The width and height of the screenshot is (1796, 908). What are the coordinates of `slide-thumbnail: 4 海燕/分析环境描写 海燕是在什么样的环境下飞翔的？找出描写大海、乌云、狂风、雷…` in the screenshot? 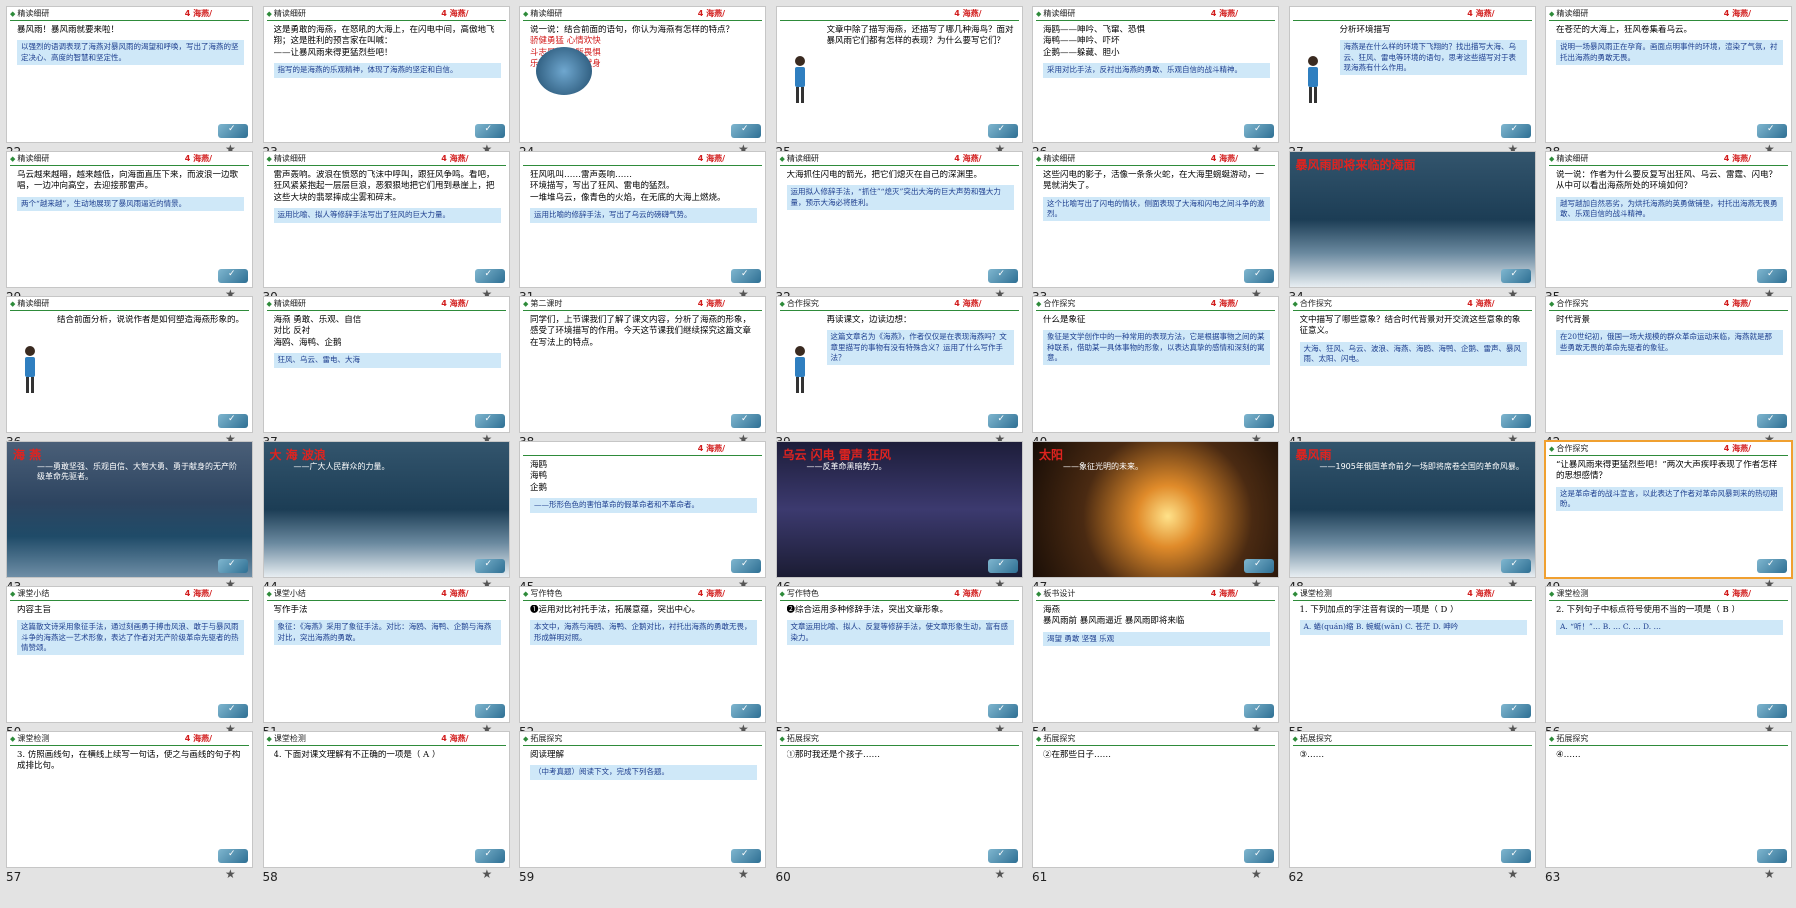 It's located at (1412, 74).